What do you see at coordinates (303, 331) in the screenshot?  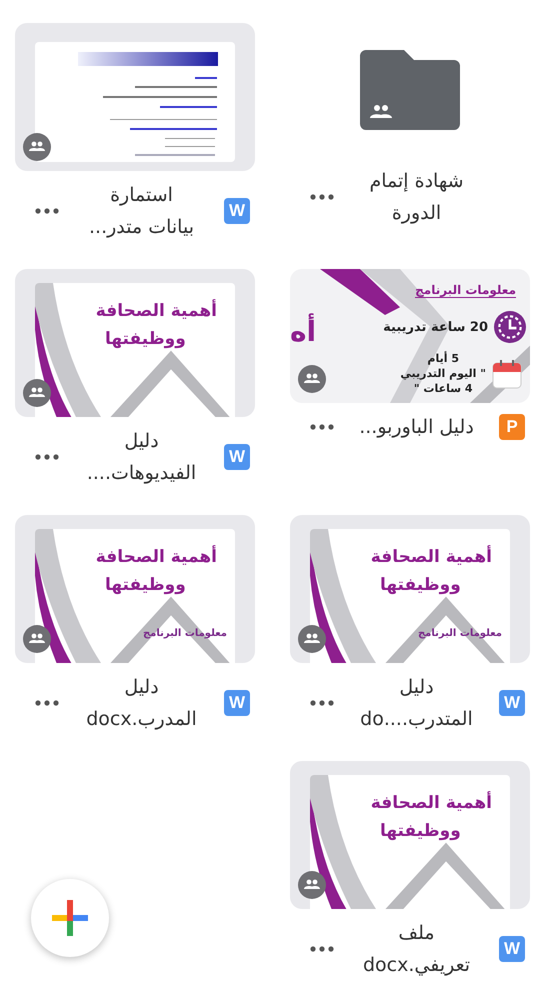 I see `slide-title: أه` at bounding box center [303, 331].